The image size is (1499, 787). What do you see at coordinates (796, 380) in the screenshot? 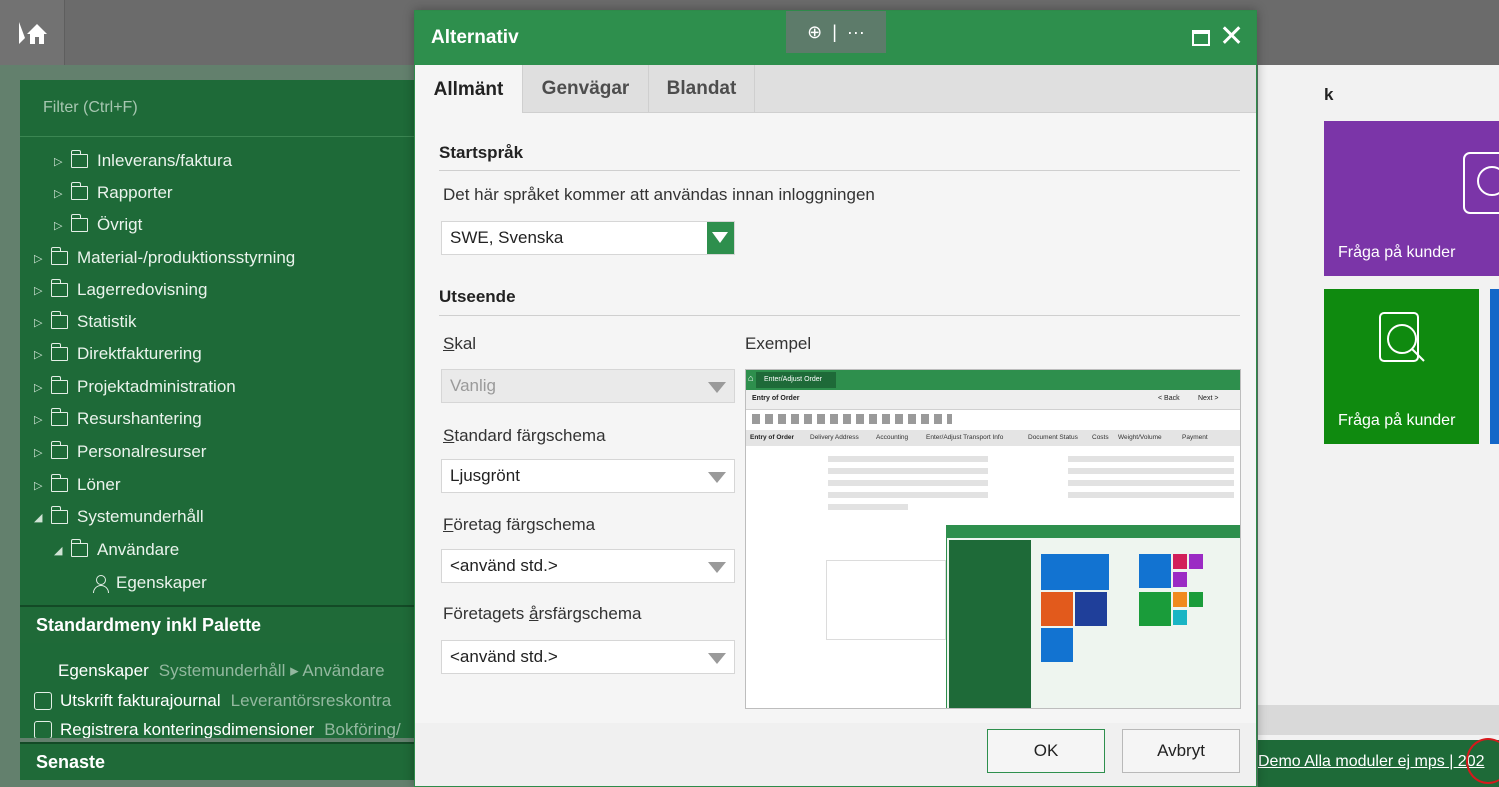
I see `preview-window-tab: Enter/Adjust Order` at bounding box center [796, 380].